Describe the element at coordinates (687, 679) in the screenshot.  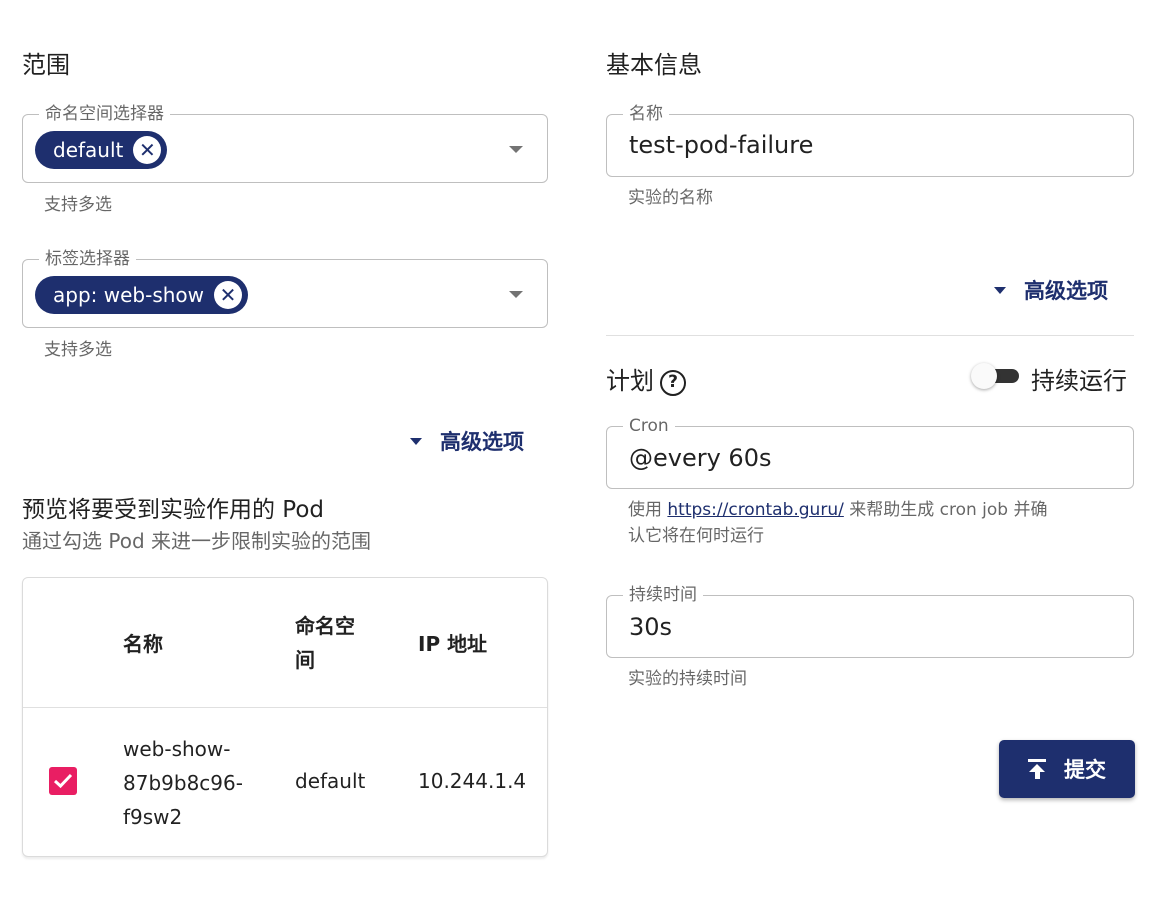
I see `duration-helper: 实验的持续时间` at that location.